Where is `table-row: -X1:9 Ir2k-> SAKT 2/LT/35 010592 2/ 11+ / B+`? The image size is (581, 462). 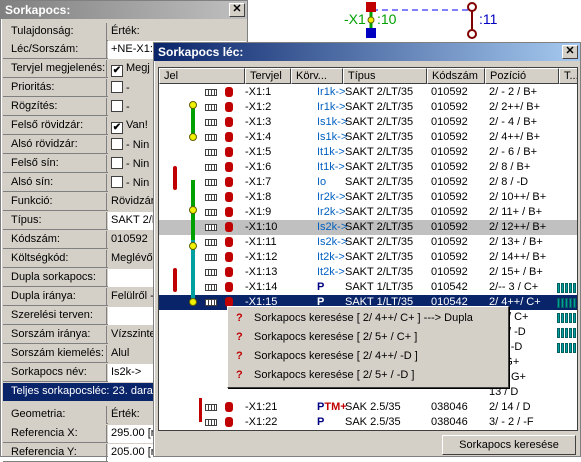
table-row: -X1:9 Ir2k-> SAKT 2/LT/35 010592 2/ 11+ / B+ is located at coordinates (368, 212).